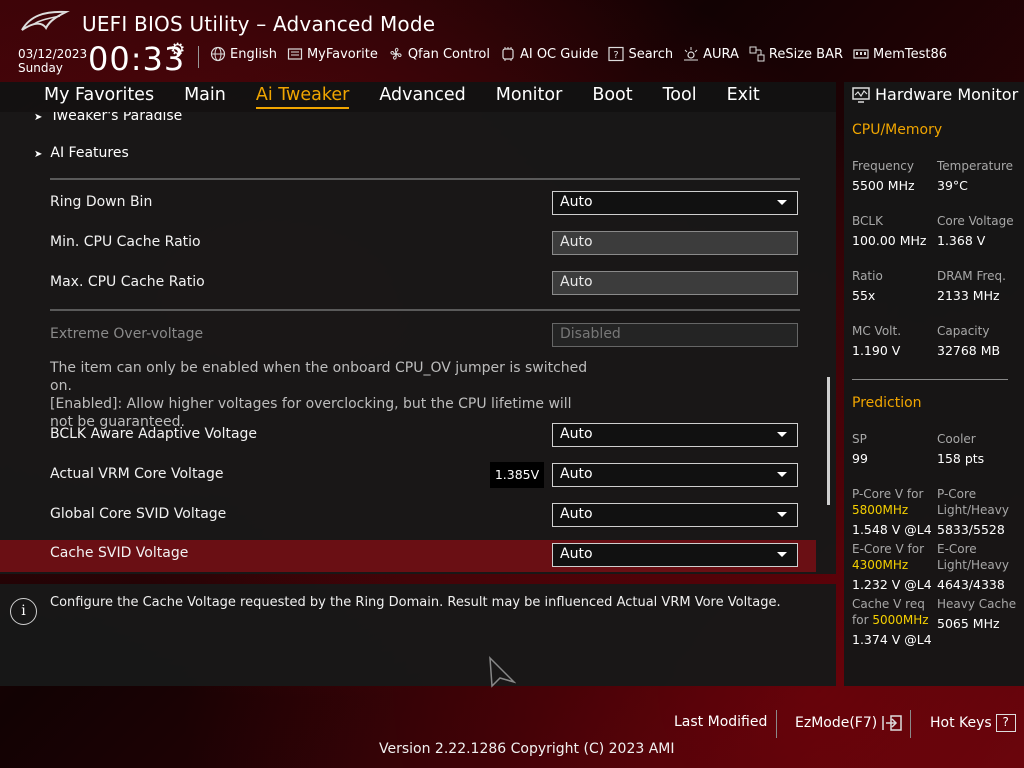 This screenshot has width=1024, height=768. I want to click on exit-to-ezmode-icon, so click(892, 723).